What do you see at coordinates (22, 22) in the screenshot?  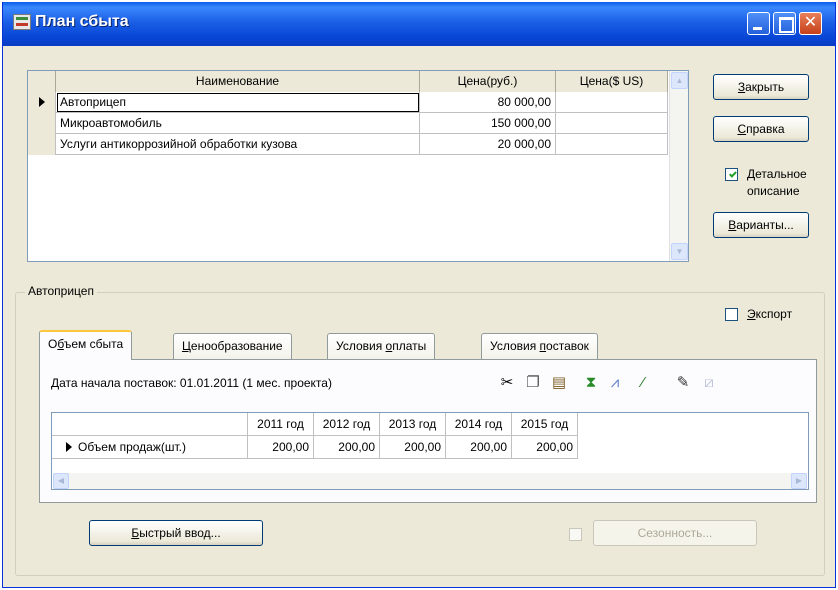 I see `app-icon` at bounding box center [22, 22].